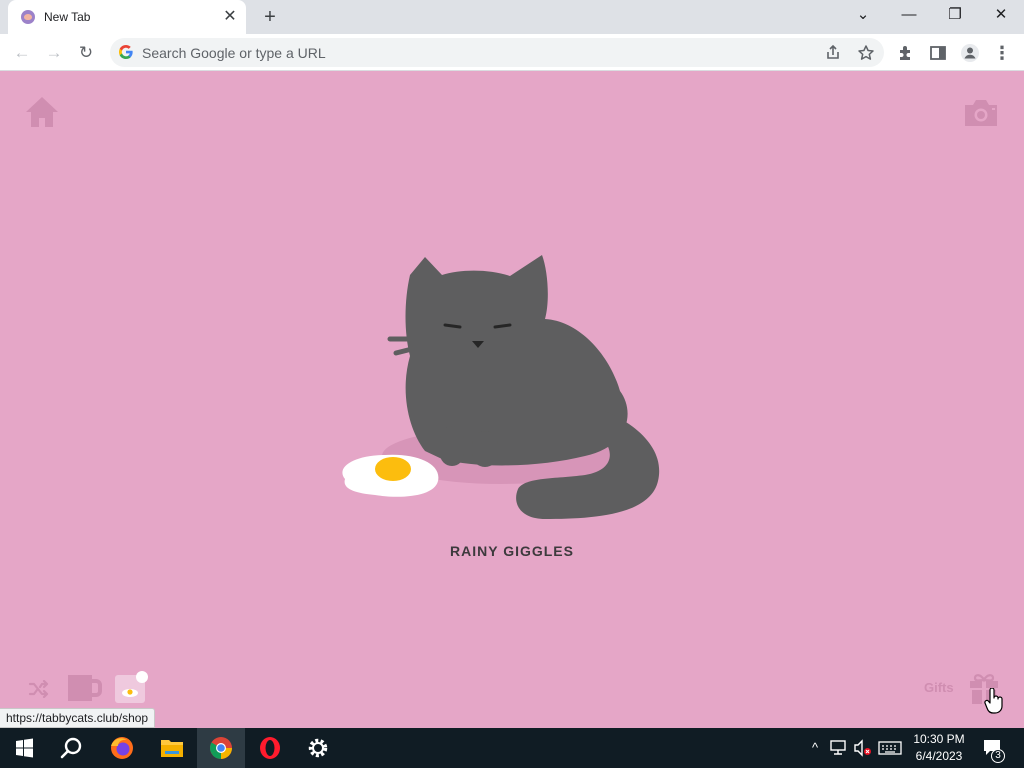 The height and width of the screenshot is (768, 1024). I want to click on cat-illustration, so click(501, 387).